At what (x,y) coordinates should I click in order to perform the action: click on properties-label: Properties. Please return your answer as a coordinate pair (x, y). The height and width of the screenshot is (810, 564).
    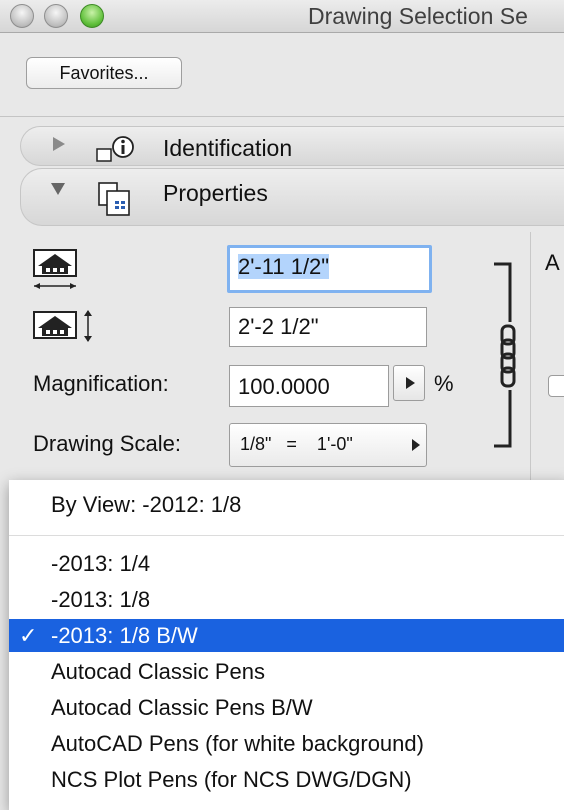
    Looking at the image, I should click on (215, 193).